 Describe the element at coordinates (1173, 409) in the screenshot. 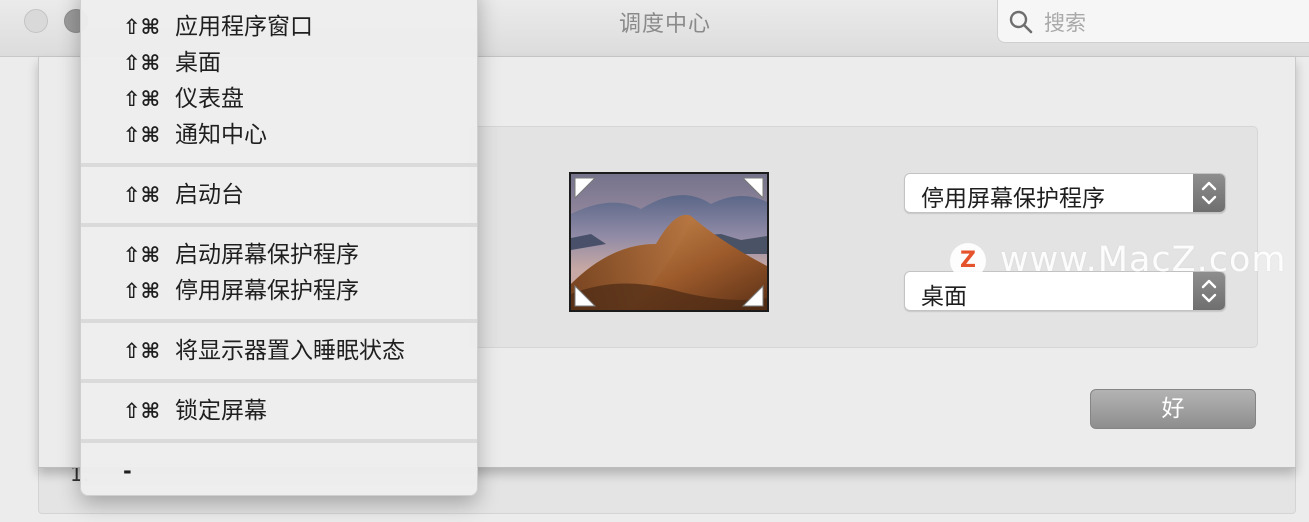

I see `ok-button: 好` at that location.